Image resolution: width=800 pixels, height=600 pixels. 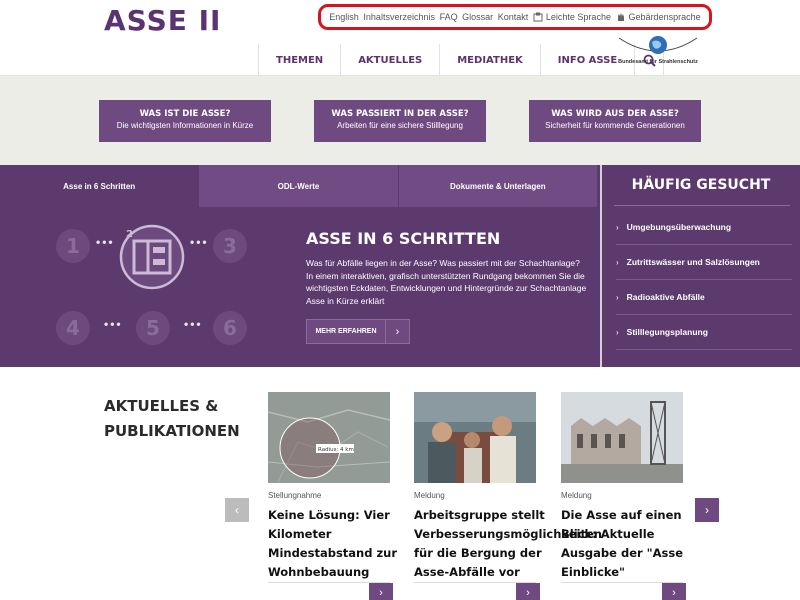 I want to click on frequent-link-radioaktive-abfaelle: › Radioaktive Abfälle, so click(x=704, y=297).